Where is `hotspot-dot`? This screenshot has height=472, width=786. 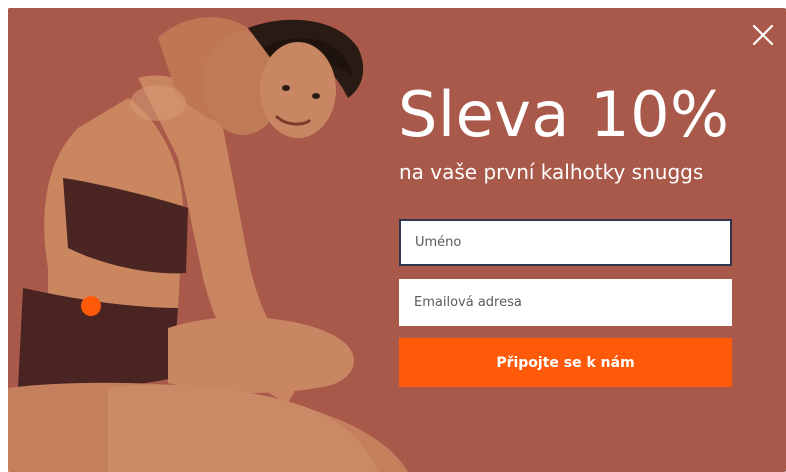 hotspot-dot is located at coordinates (91, 306).